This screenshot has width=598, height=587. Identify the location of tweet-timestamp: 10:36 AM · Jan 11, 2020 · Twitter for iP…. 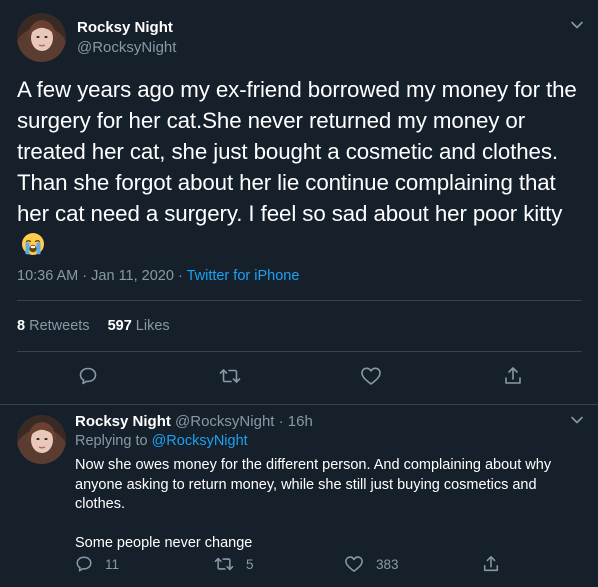
(158, 276).